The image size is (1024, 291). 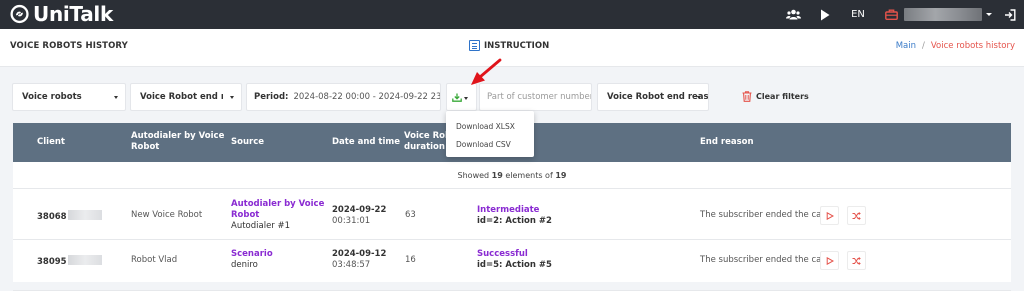 I want to click on table-summary: Showed 19 elements of 19, so click(x=512, y=175).